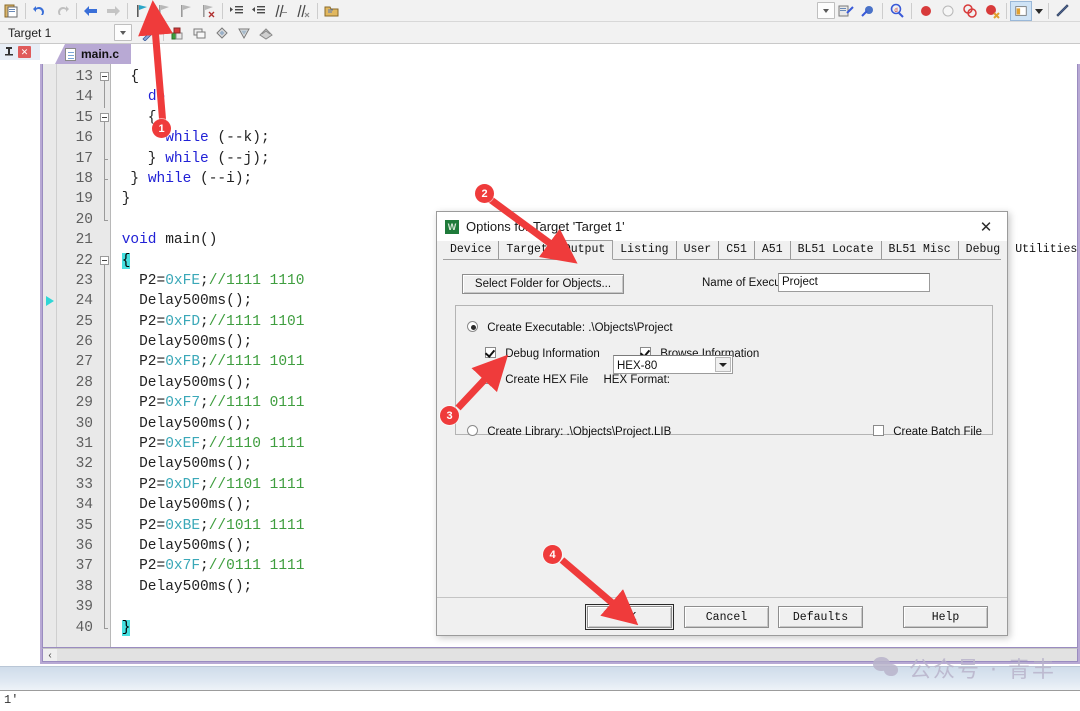  Describe the element at coordinates (91, 11) in the screenshot. I see `back-icon` at that location.